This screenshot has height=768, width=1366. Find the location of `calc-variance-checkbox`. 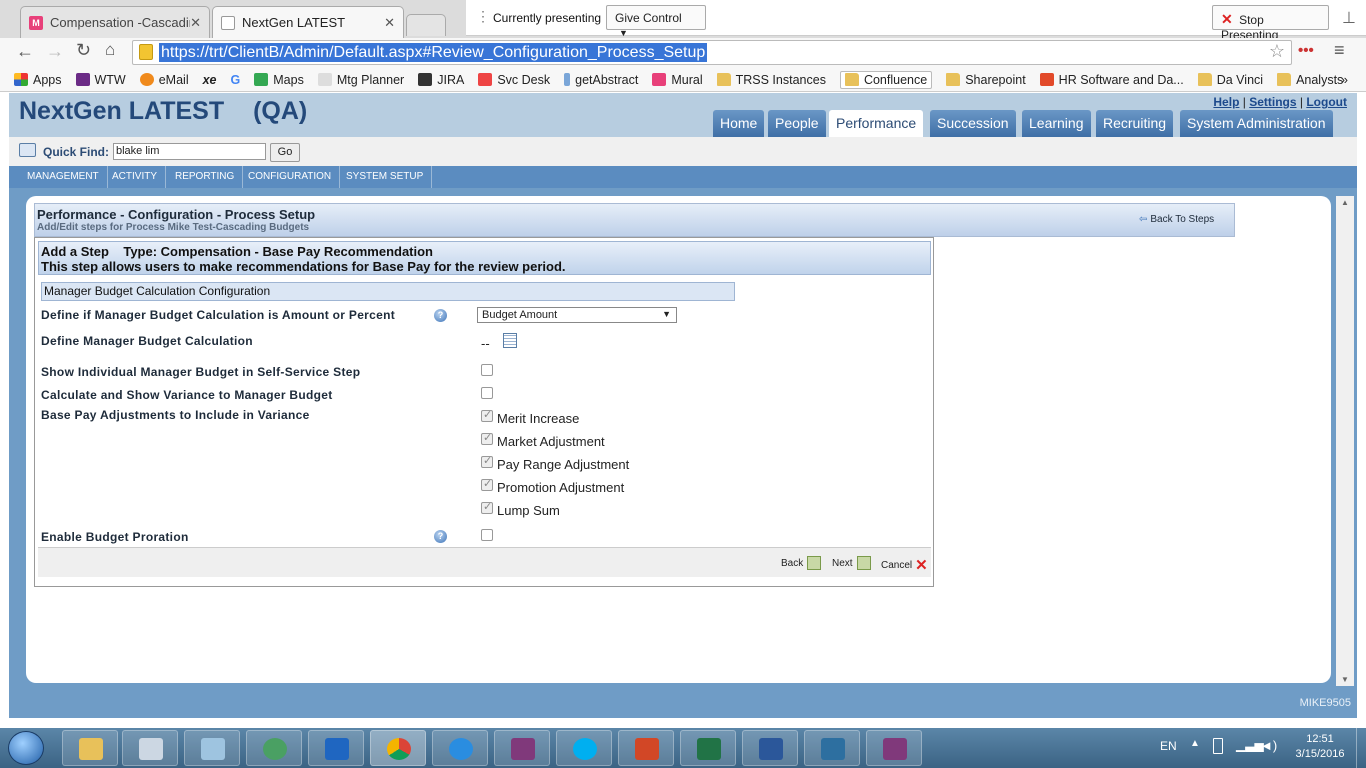

calc-variance-checkbox is located at coordinates (487, 393).